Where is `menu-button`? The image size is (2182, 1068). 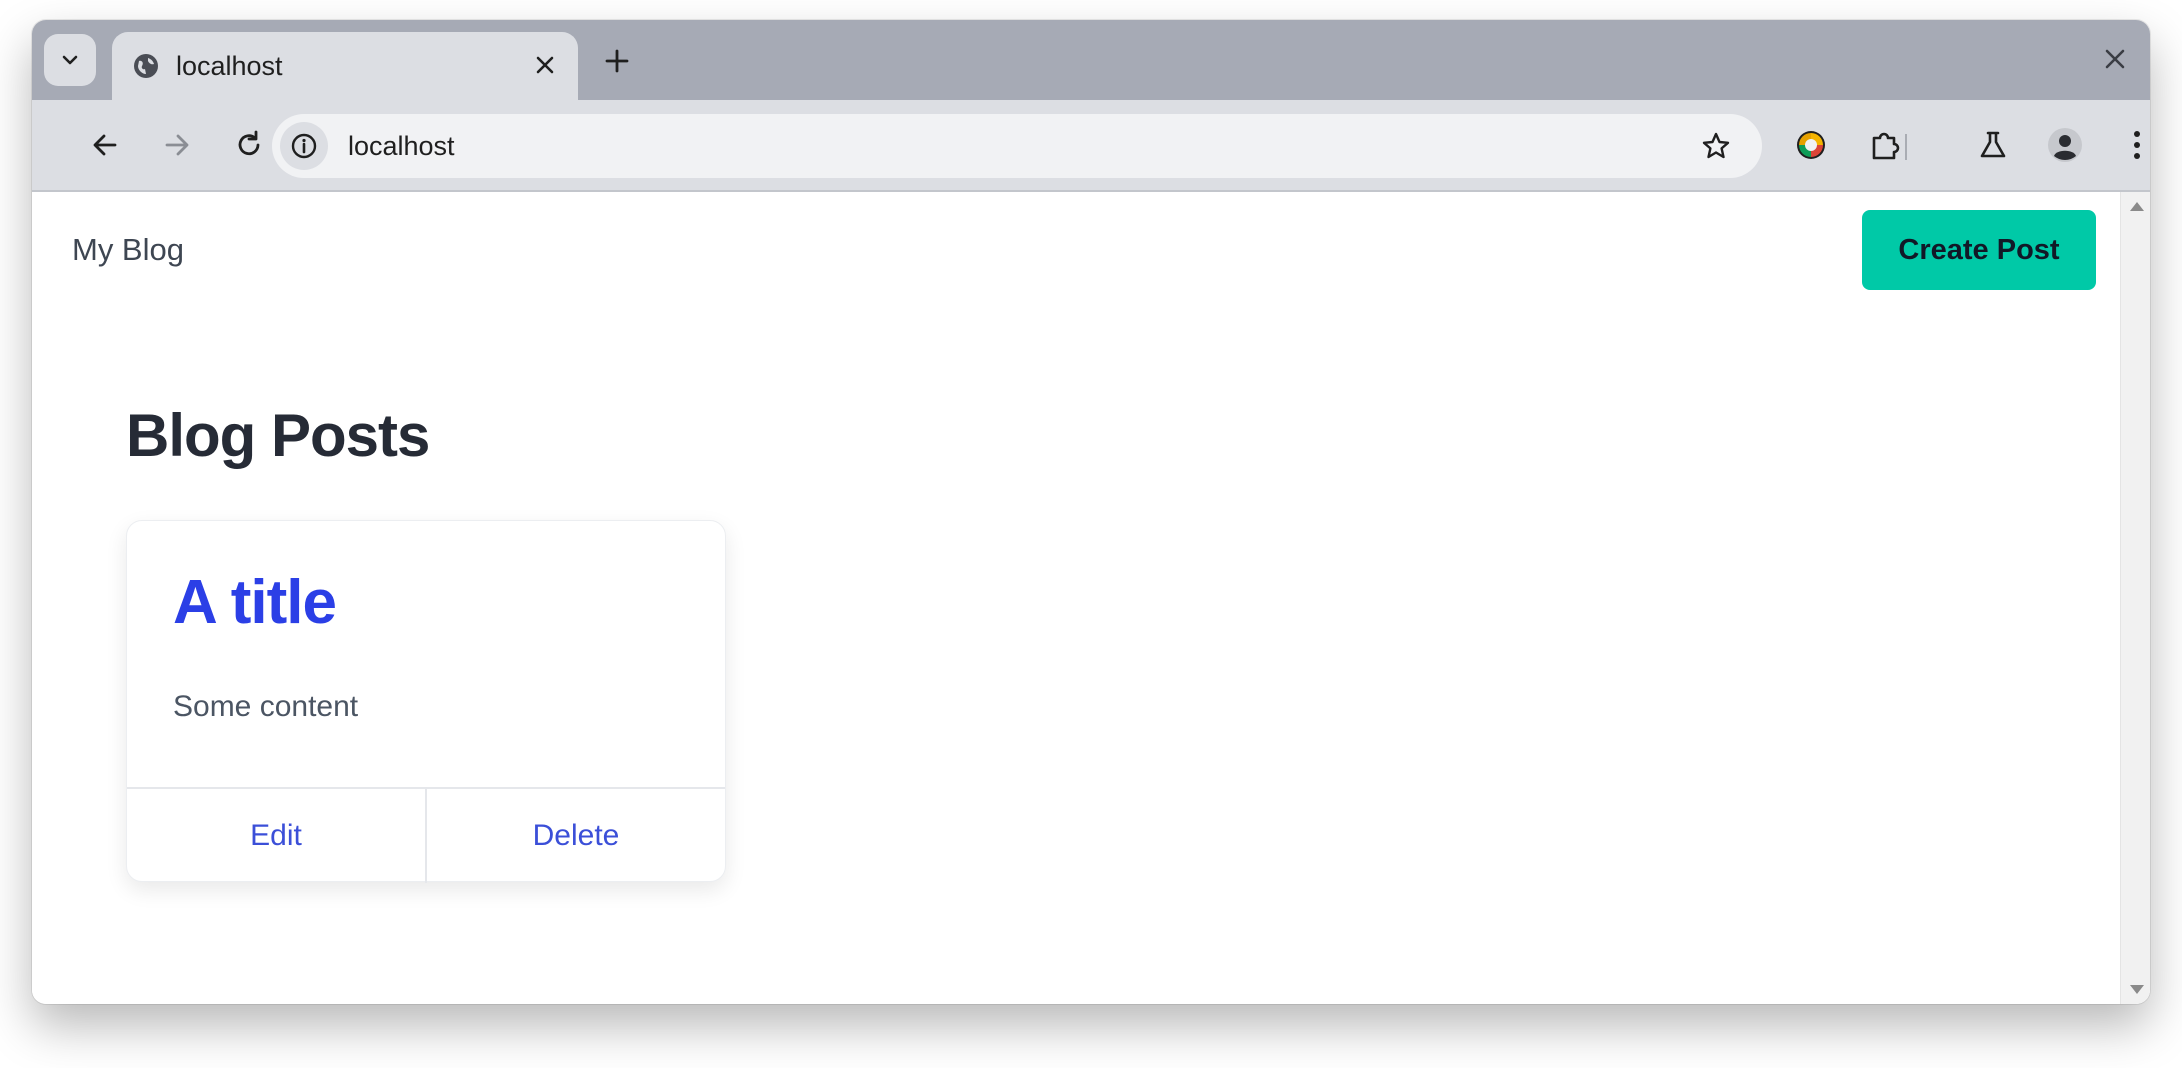 menu-button is located at coordinates (2134, 145).